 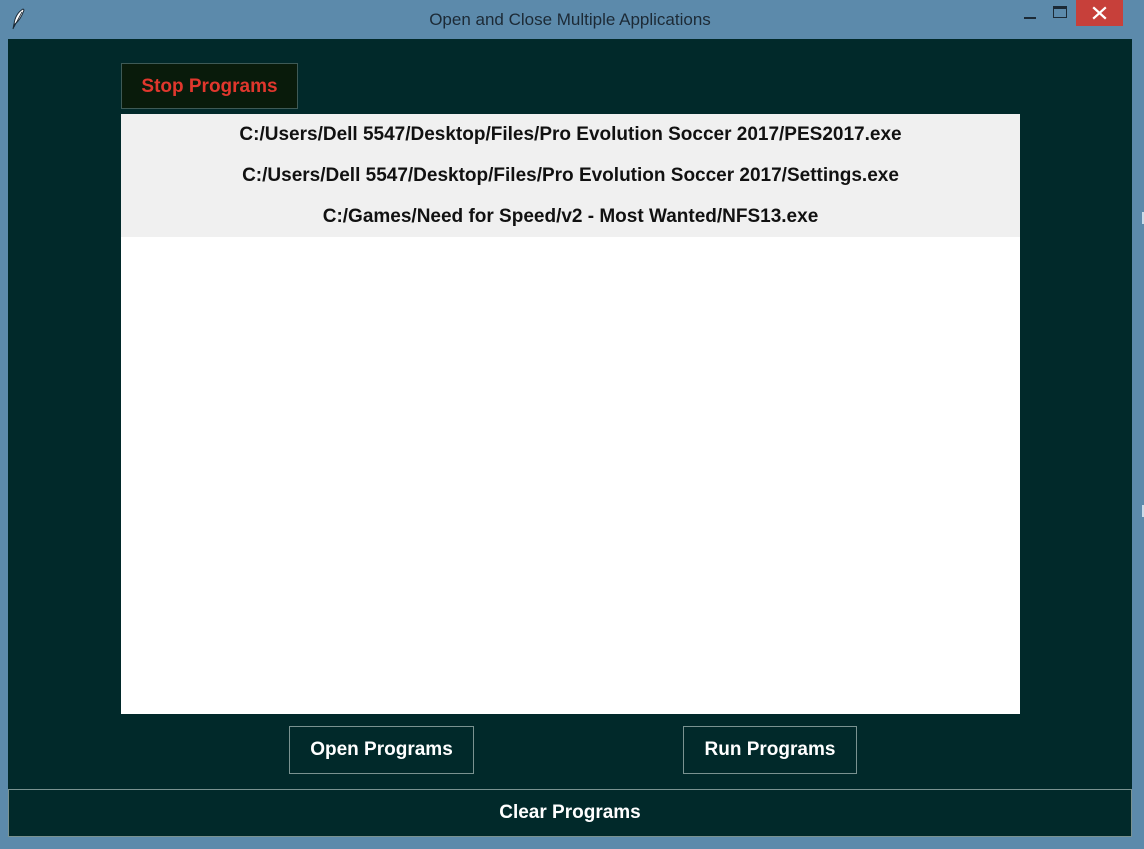 What do you see at coordinates (570, 813) in the screenshot?
I see `clear-programs-button: Clear Programs` at bounding box center [570, 813].